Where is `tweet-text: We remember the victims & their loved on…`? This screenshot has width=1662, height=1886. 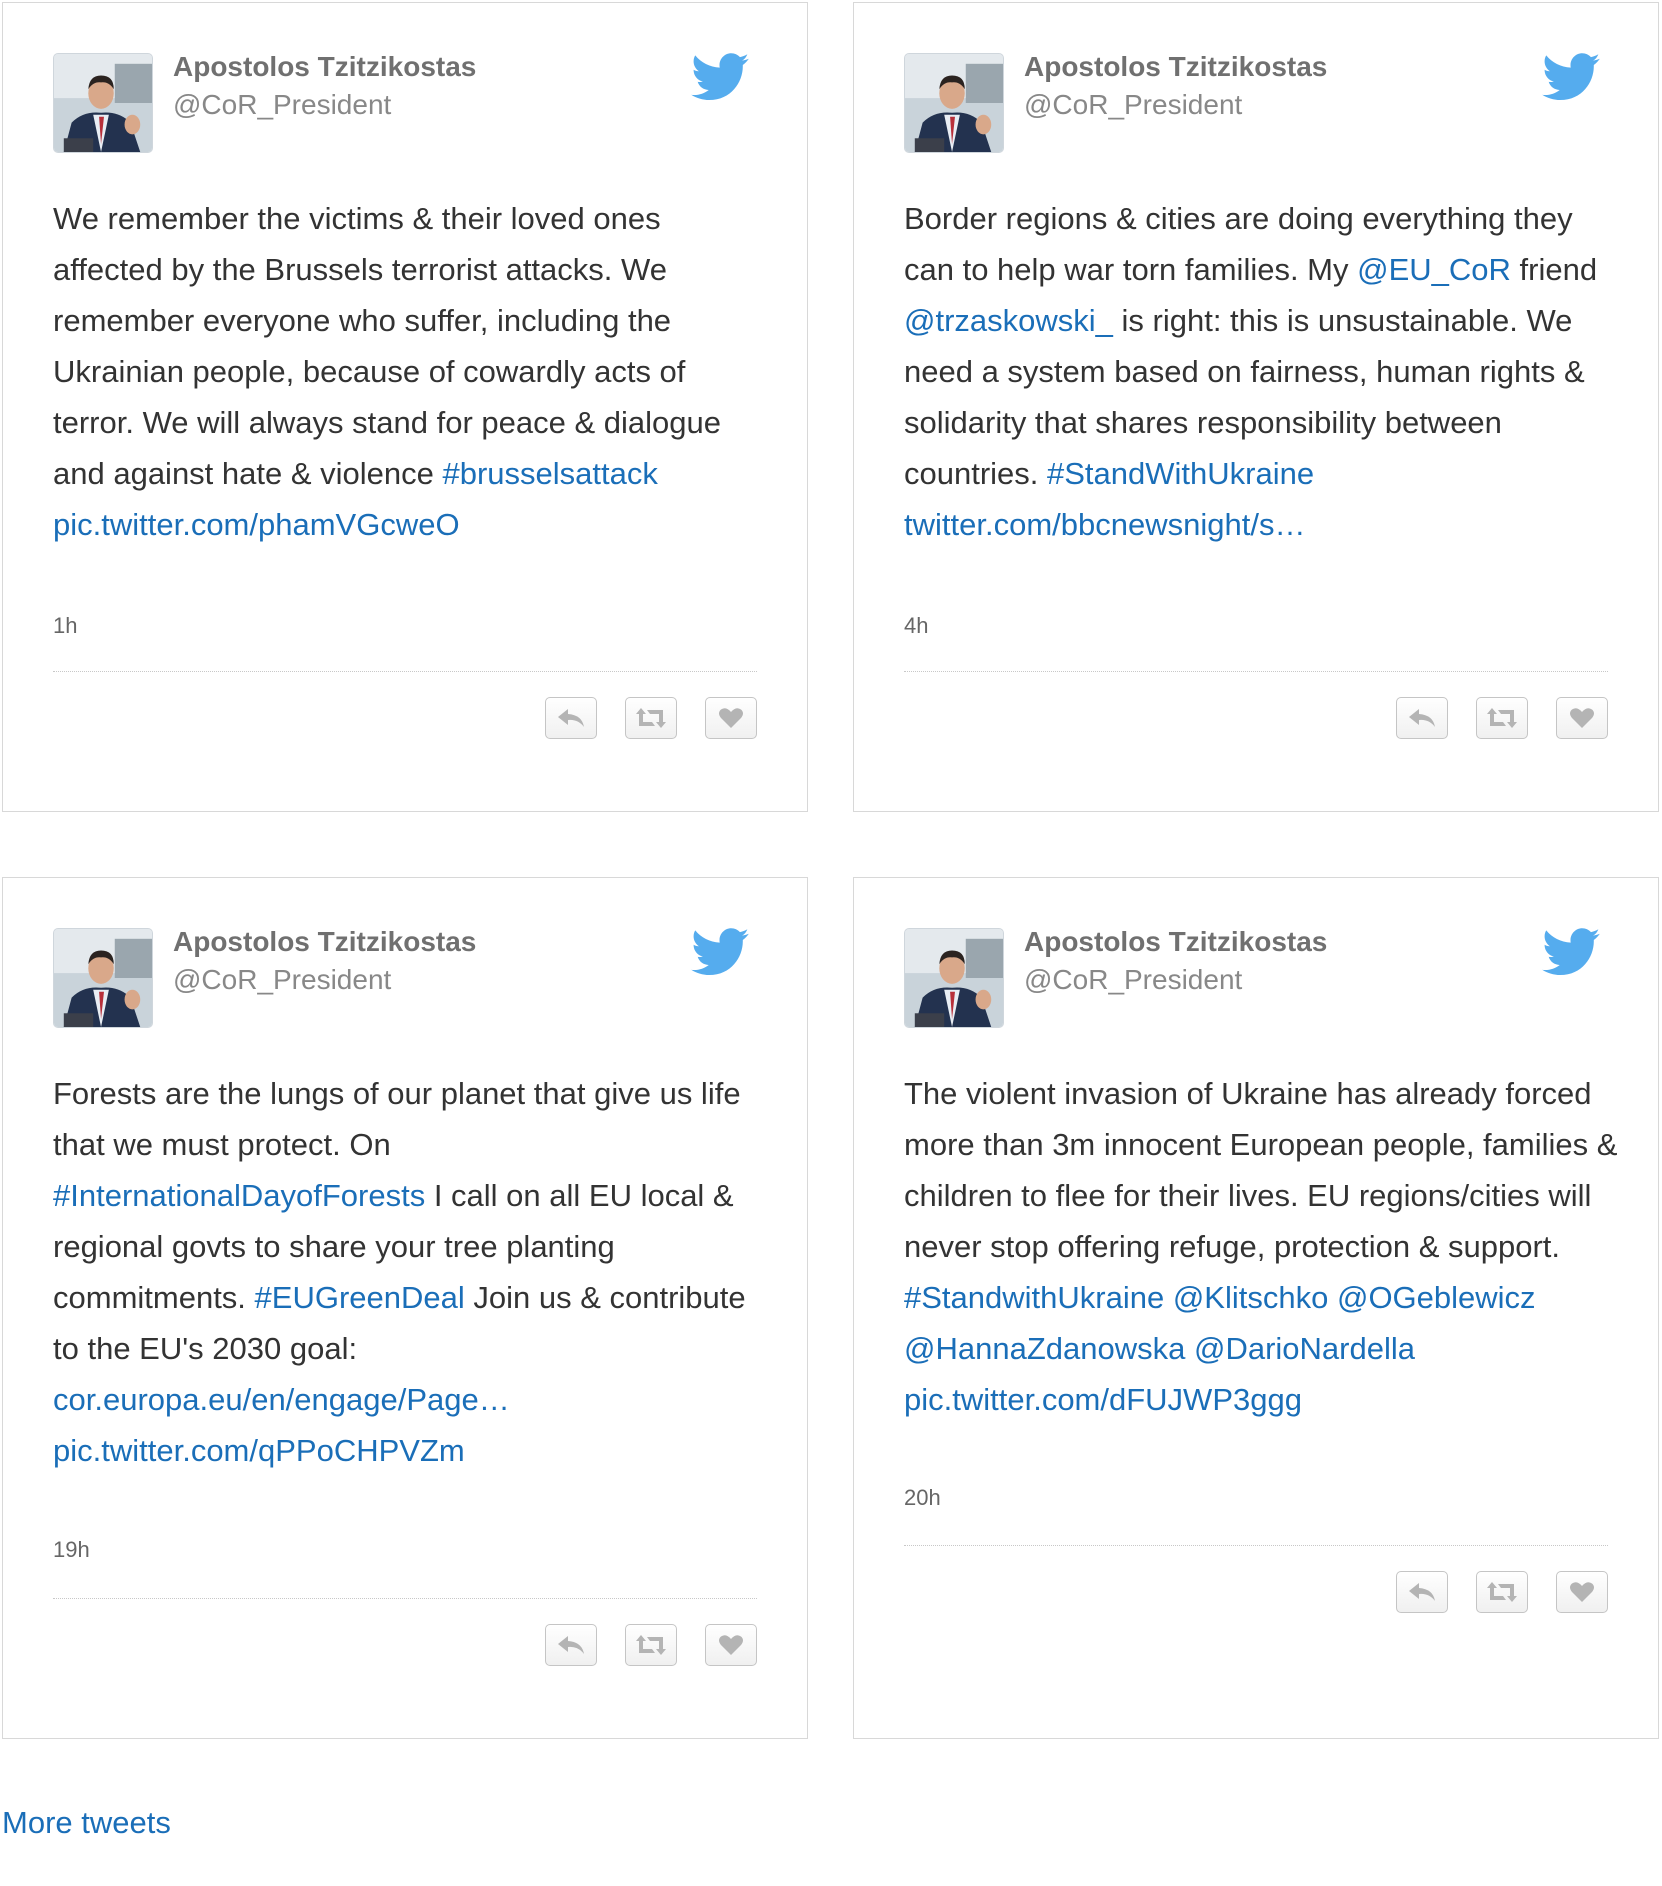 tweet-text: We remember the victims & their loved on… is located at coordinates (410, 371).